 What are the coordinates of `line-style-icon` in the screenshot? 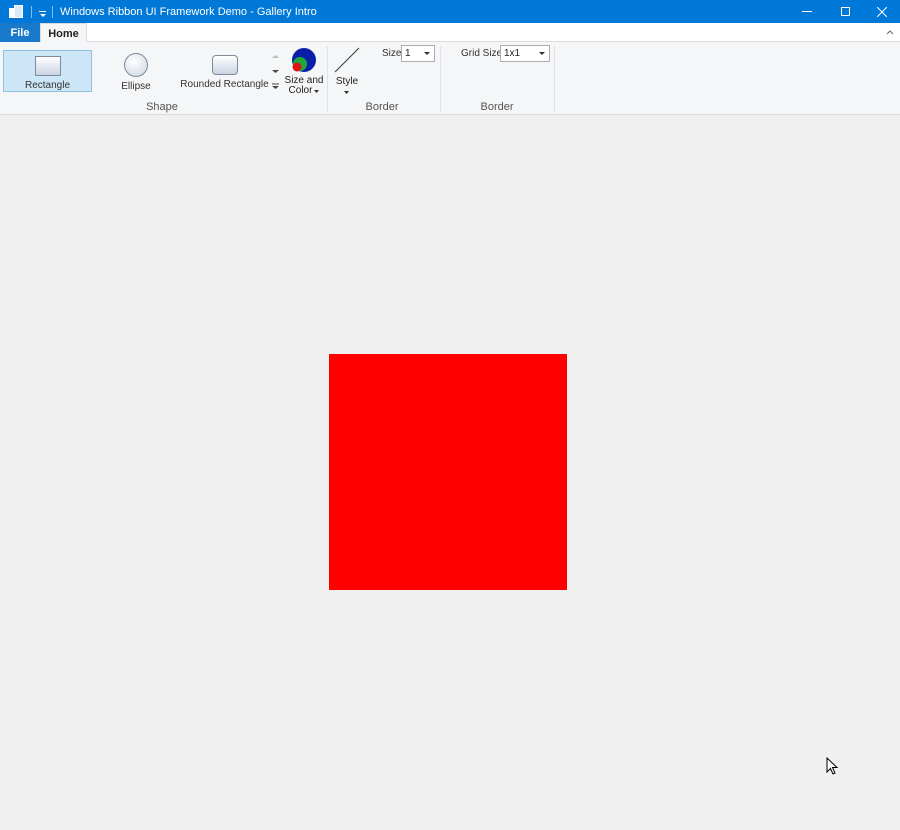 It's located at (347, 60).